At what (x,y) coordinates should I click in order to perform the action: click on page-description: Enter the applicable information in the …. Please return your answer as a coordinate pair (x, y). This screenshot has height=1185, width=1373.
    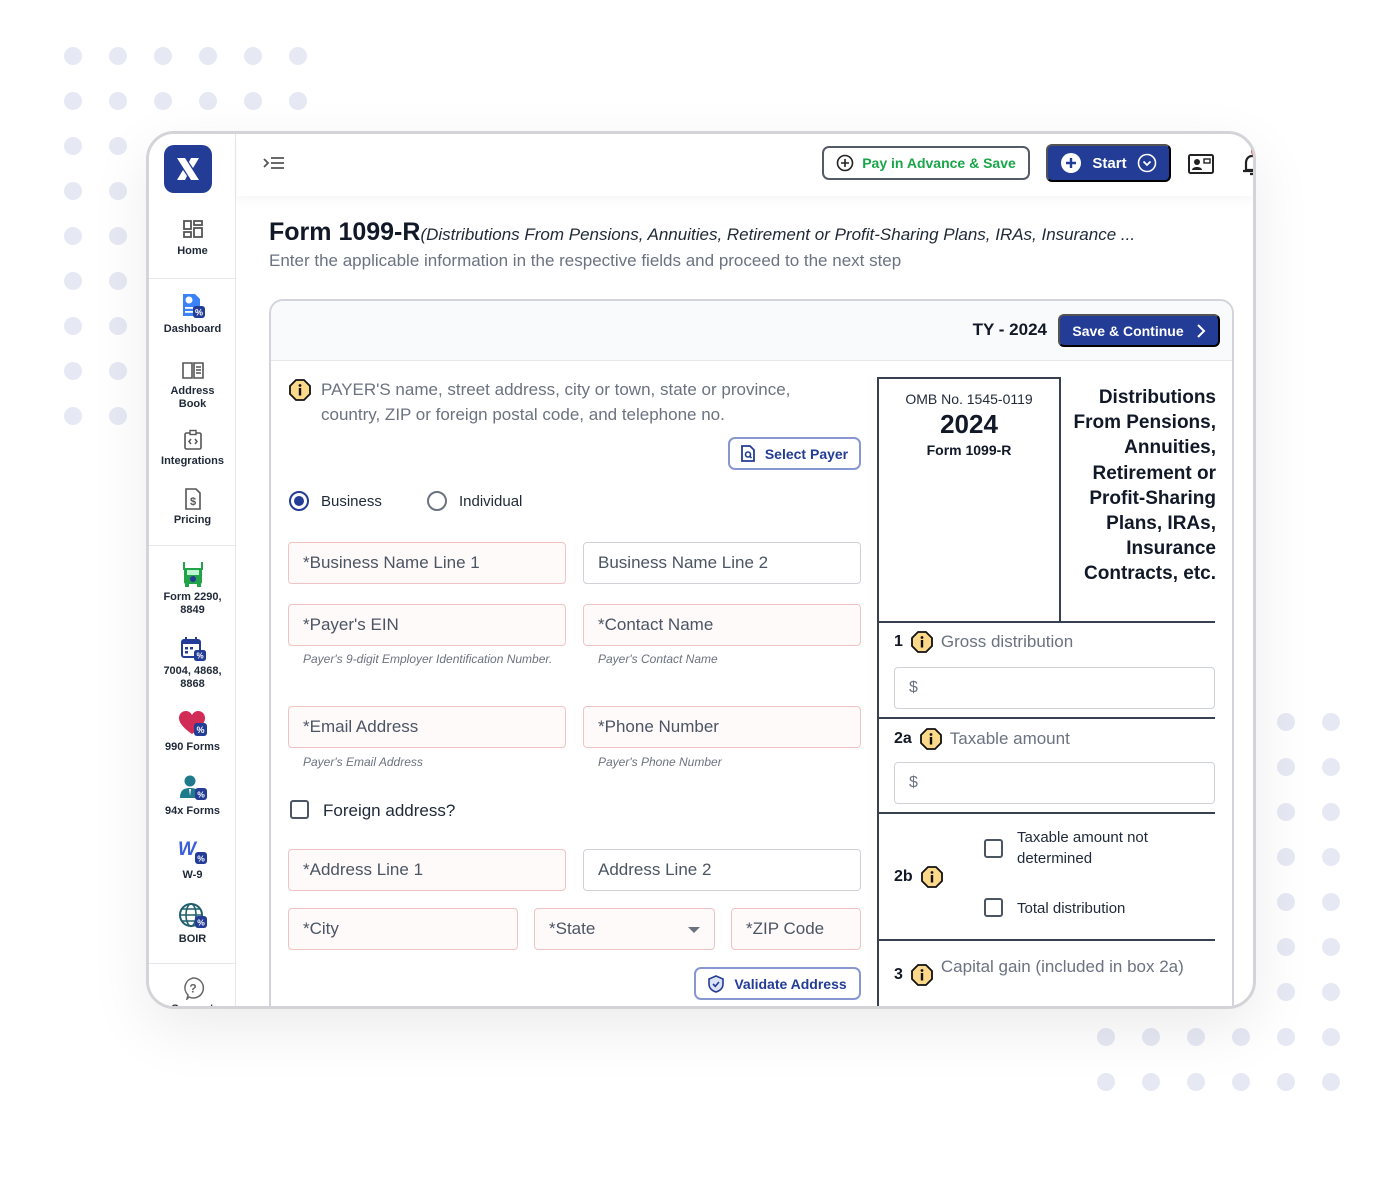
    Looking at the image, I should click on (585, 260).